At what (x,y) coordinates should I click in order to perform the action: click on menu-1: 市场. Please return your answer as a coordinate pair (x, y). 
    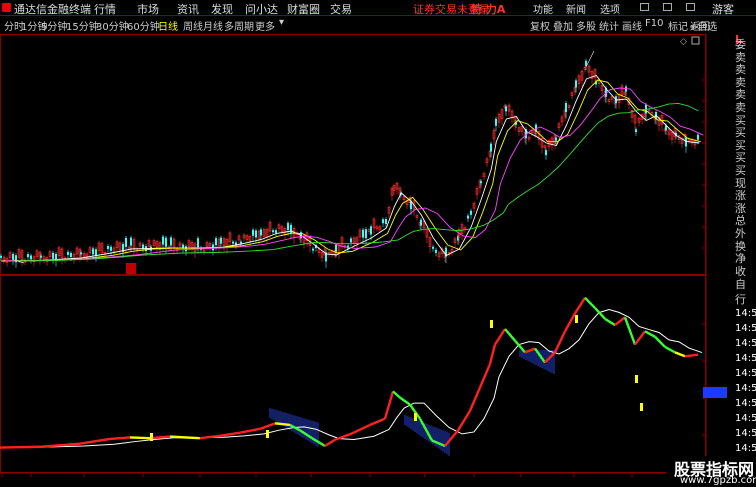
    Looking at the image, I should click on (148, 9).